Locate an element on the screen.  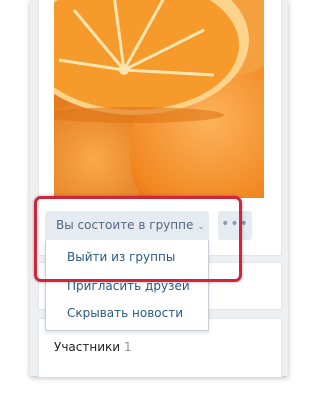
menu-item-hide-news: Скрывать новости is located at coordinates (125, 313).